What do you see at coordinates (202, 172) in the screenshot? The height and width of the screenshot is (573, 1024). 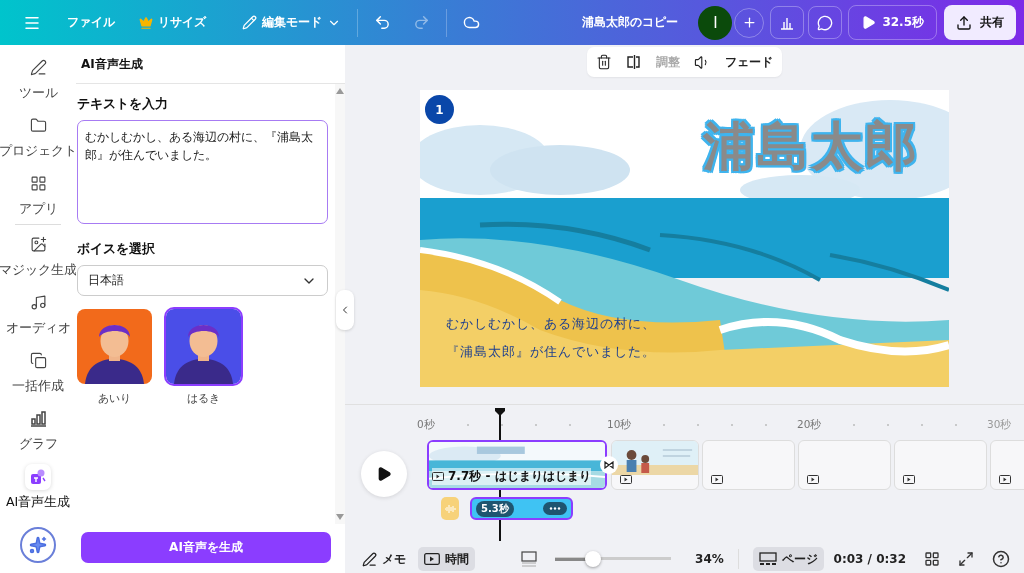 I see `text-input-field: むかしむかし、ある海辺の村に、『浦島太郎』が住んでいました。` at bounding box center [202, 172].